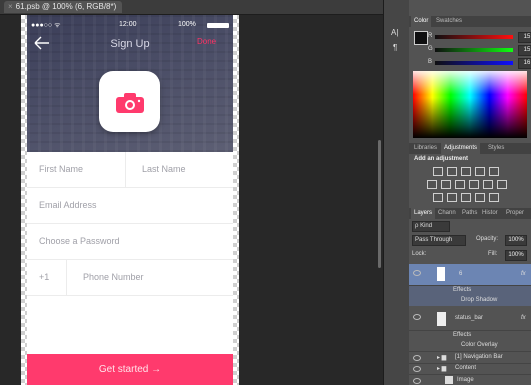 This screenshot has height=385, width=531. Describe the element at coordinates (460, 184) in the screenshot. I see `black-white-icon` at that location.